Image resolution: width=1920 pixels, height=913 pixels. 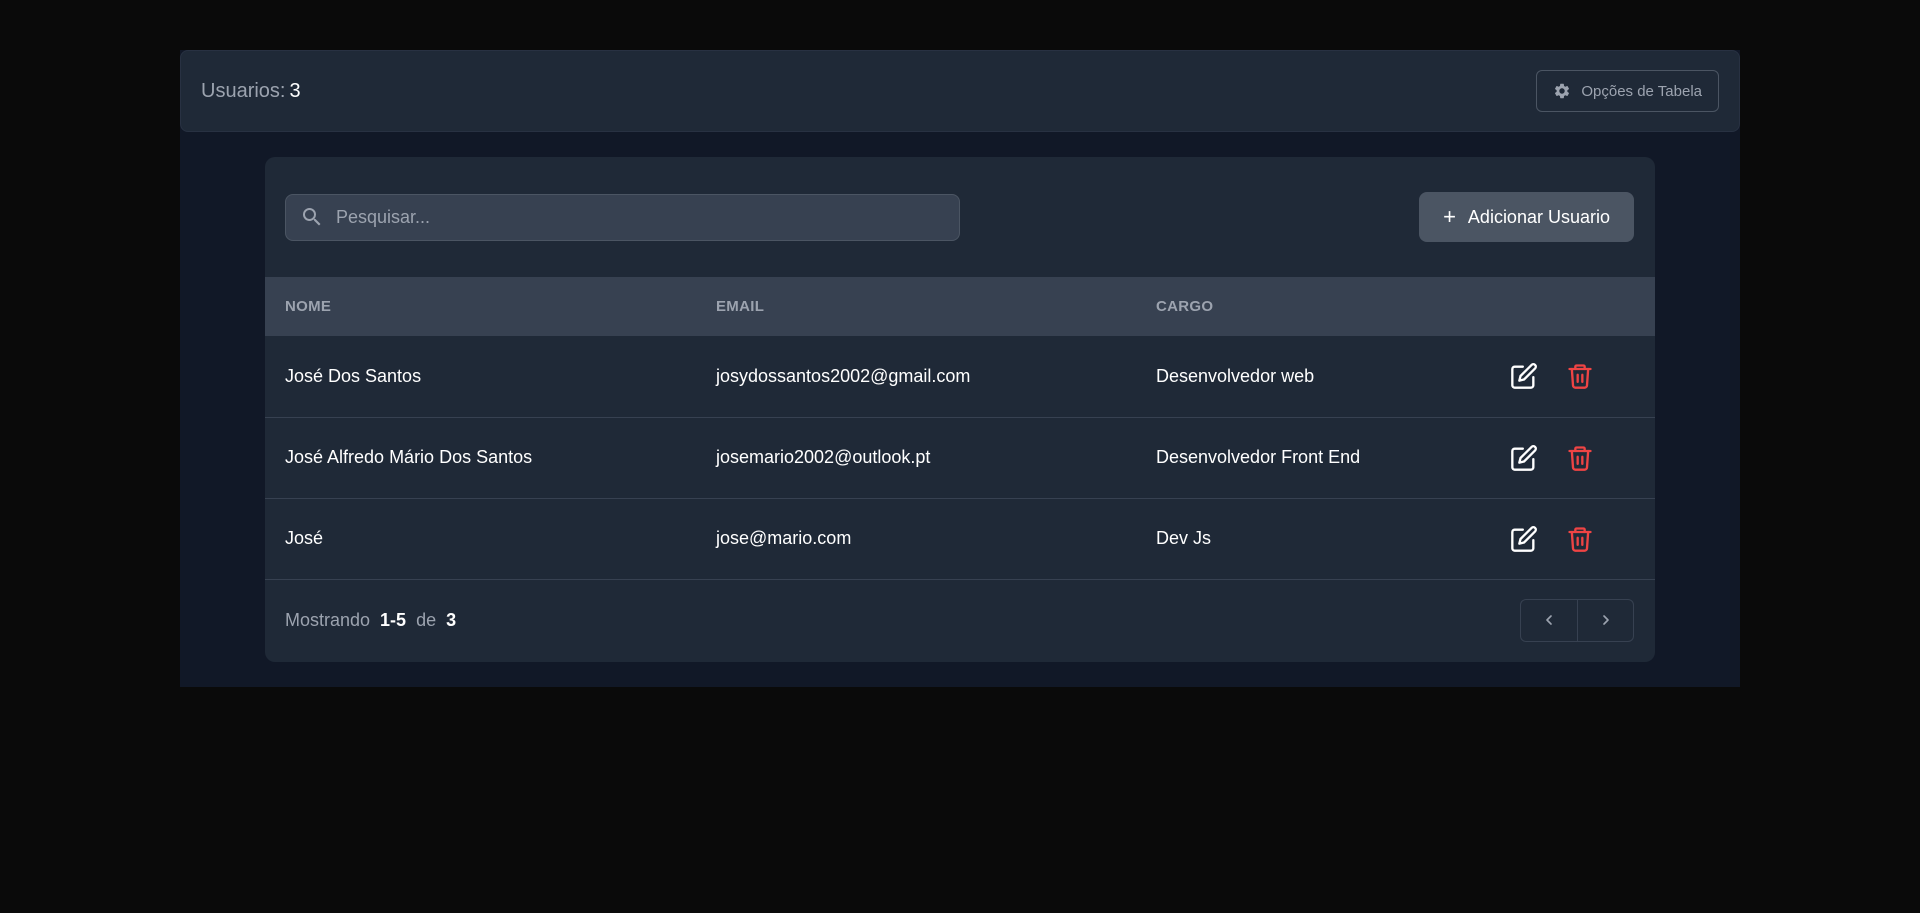 What do you see at coordinates (426, 619) in the screenshot?
I see `pagination-of: de` at bounding box center [426, 619].